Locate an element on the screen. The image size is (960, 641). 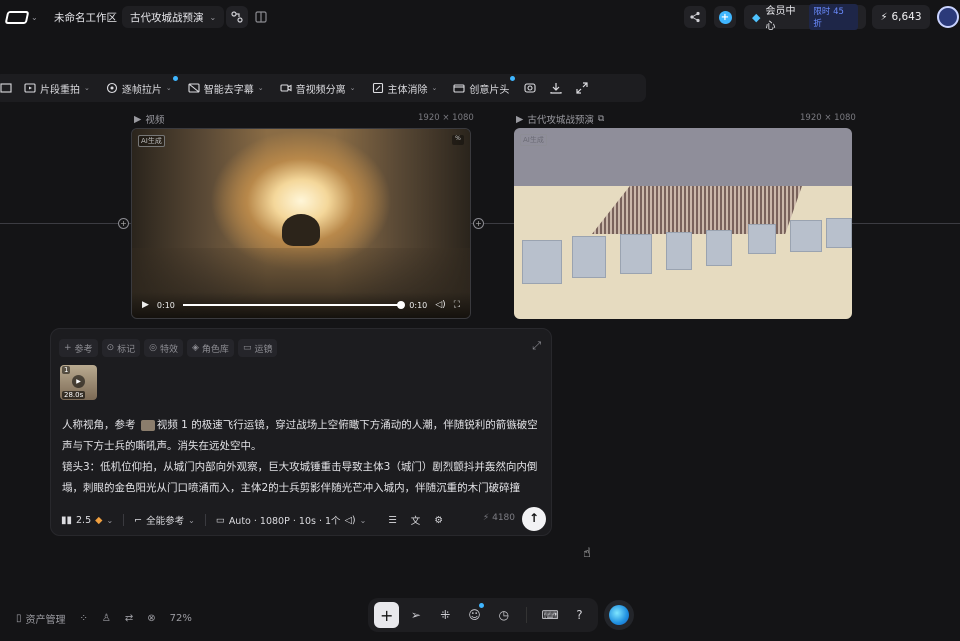
tool-label: 音视频分离 is located at coordinates (320, 90).